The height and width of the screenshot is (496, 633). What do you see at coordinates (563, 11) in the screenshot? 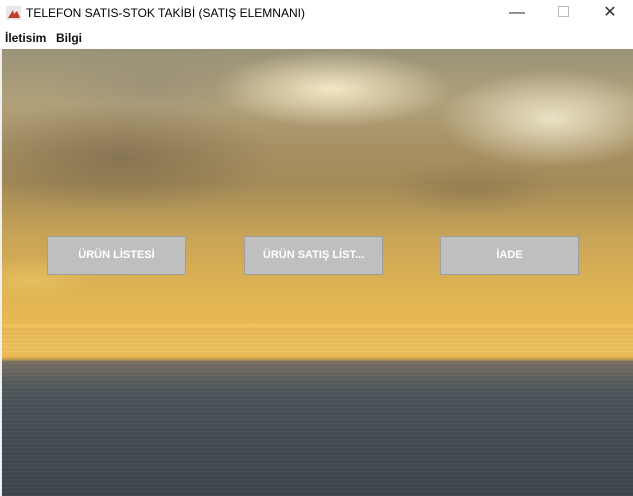
I see `maximize-icon` at bounding box center [563, 11].